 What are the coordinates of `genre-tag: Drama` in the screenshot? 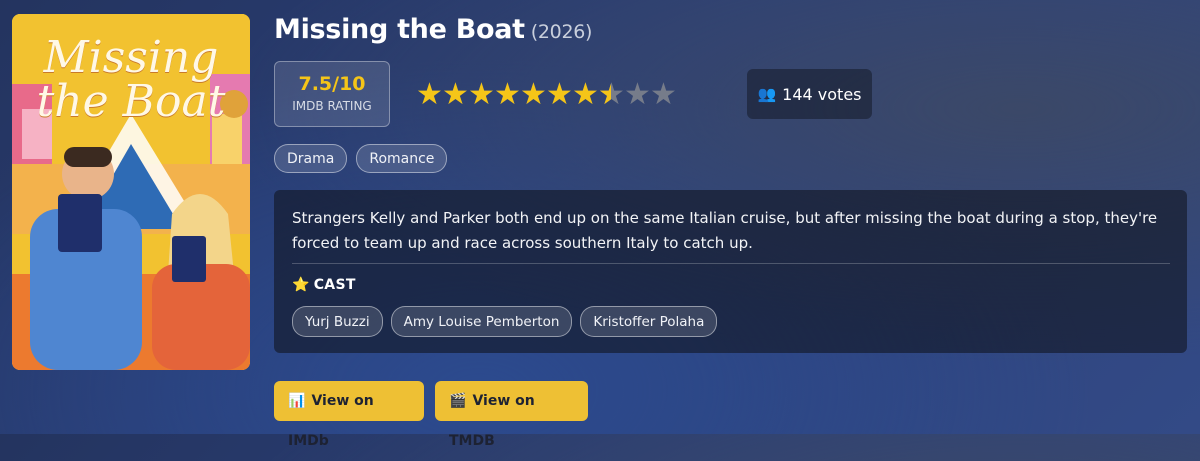 It's located at (311, 158).